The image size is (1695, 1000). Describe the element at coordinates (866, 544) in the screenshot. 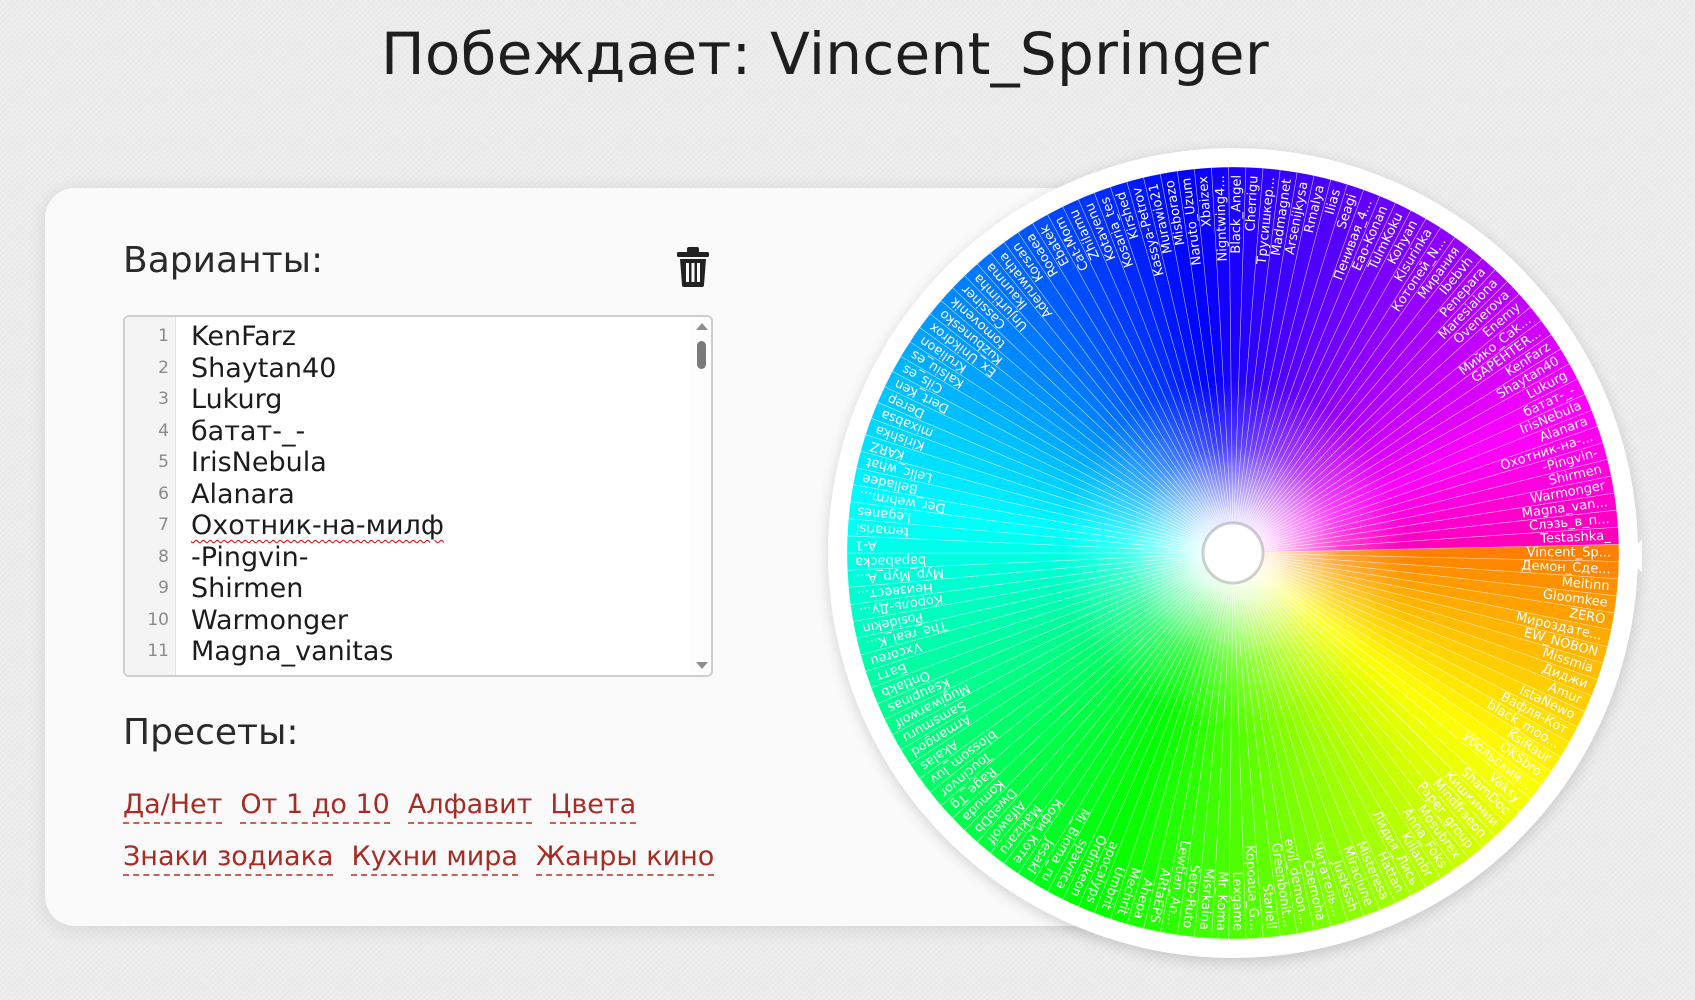

I see `wheel-label: A-1` at that location.